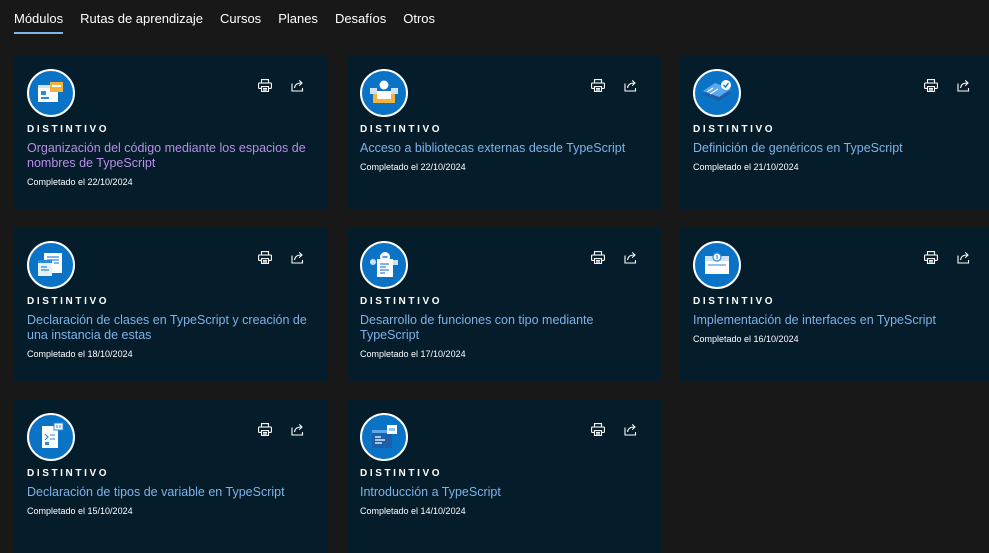 Image resolution: width=989 pixels, height=553 pixels. I want to click on card-completion-date: Completado el 14/10/2024, so click(413, 511).